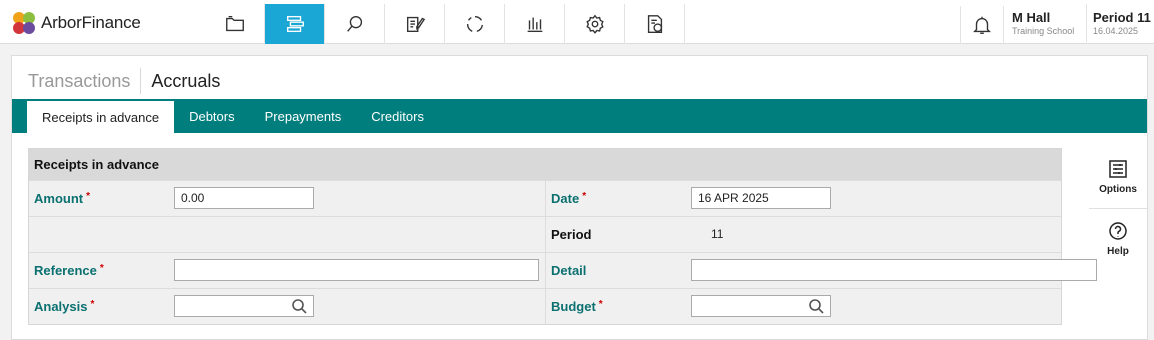  I want to click on tab-debtors: Debtors, so click(212, 116).